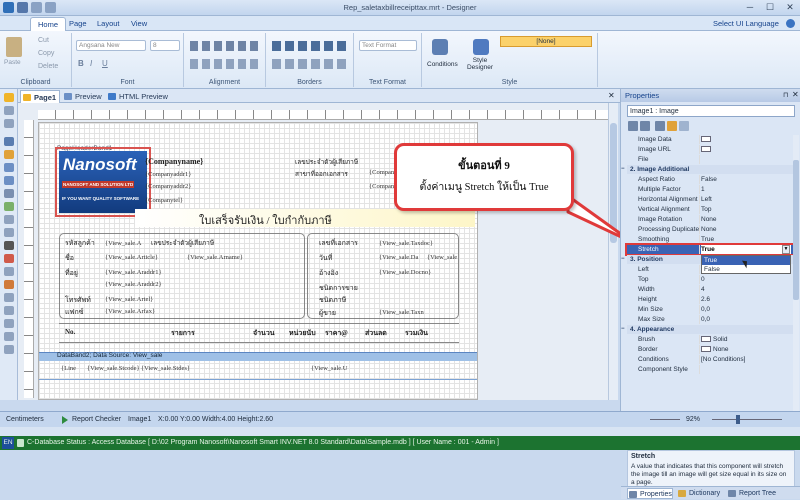 This screenshot has height=500, width=800. Describe the element at coordinates (338, 288) in the screenshot. I see `right-label-3: ชนิดการขาย` at that location.